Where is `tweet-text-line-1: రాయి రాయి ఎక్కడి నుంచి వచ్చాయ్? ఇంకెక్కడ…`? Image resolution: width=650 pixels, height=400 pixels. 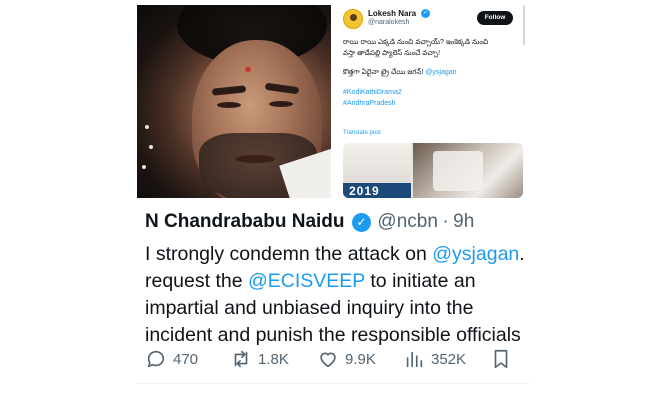
tweet-text-line-1: రాయి రాయి ఎక్కడి నుంచి వచ్చాయ్? ఇంకెక్కడ… is located at coordinates (416, 42).